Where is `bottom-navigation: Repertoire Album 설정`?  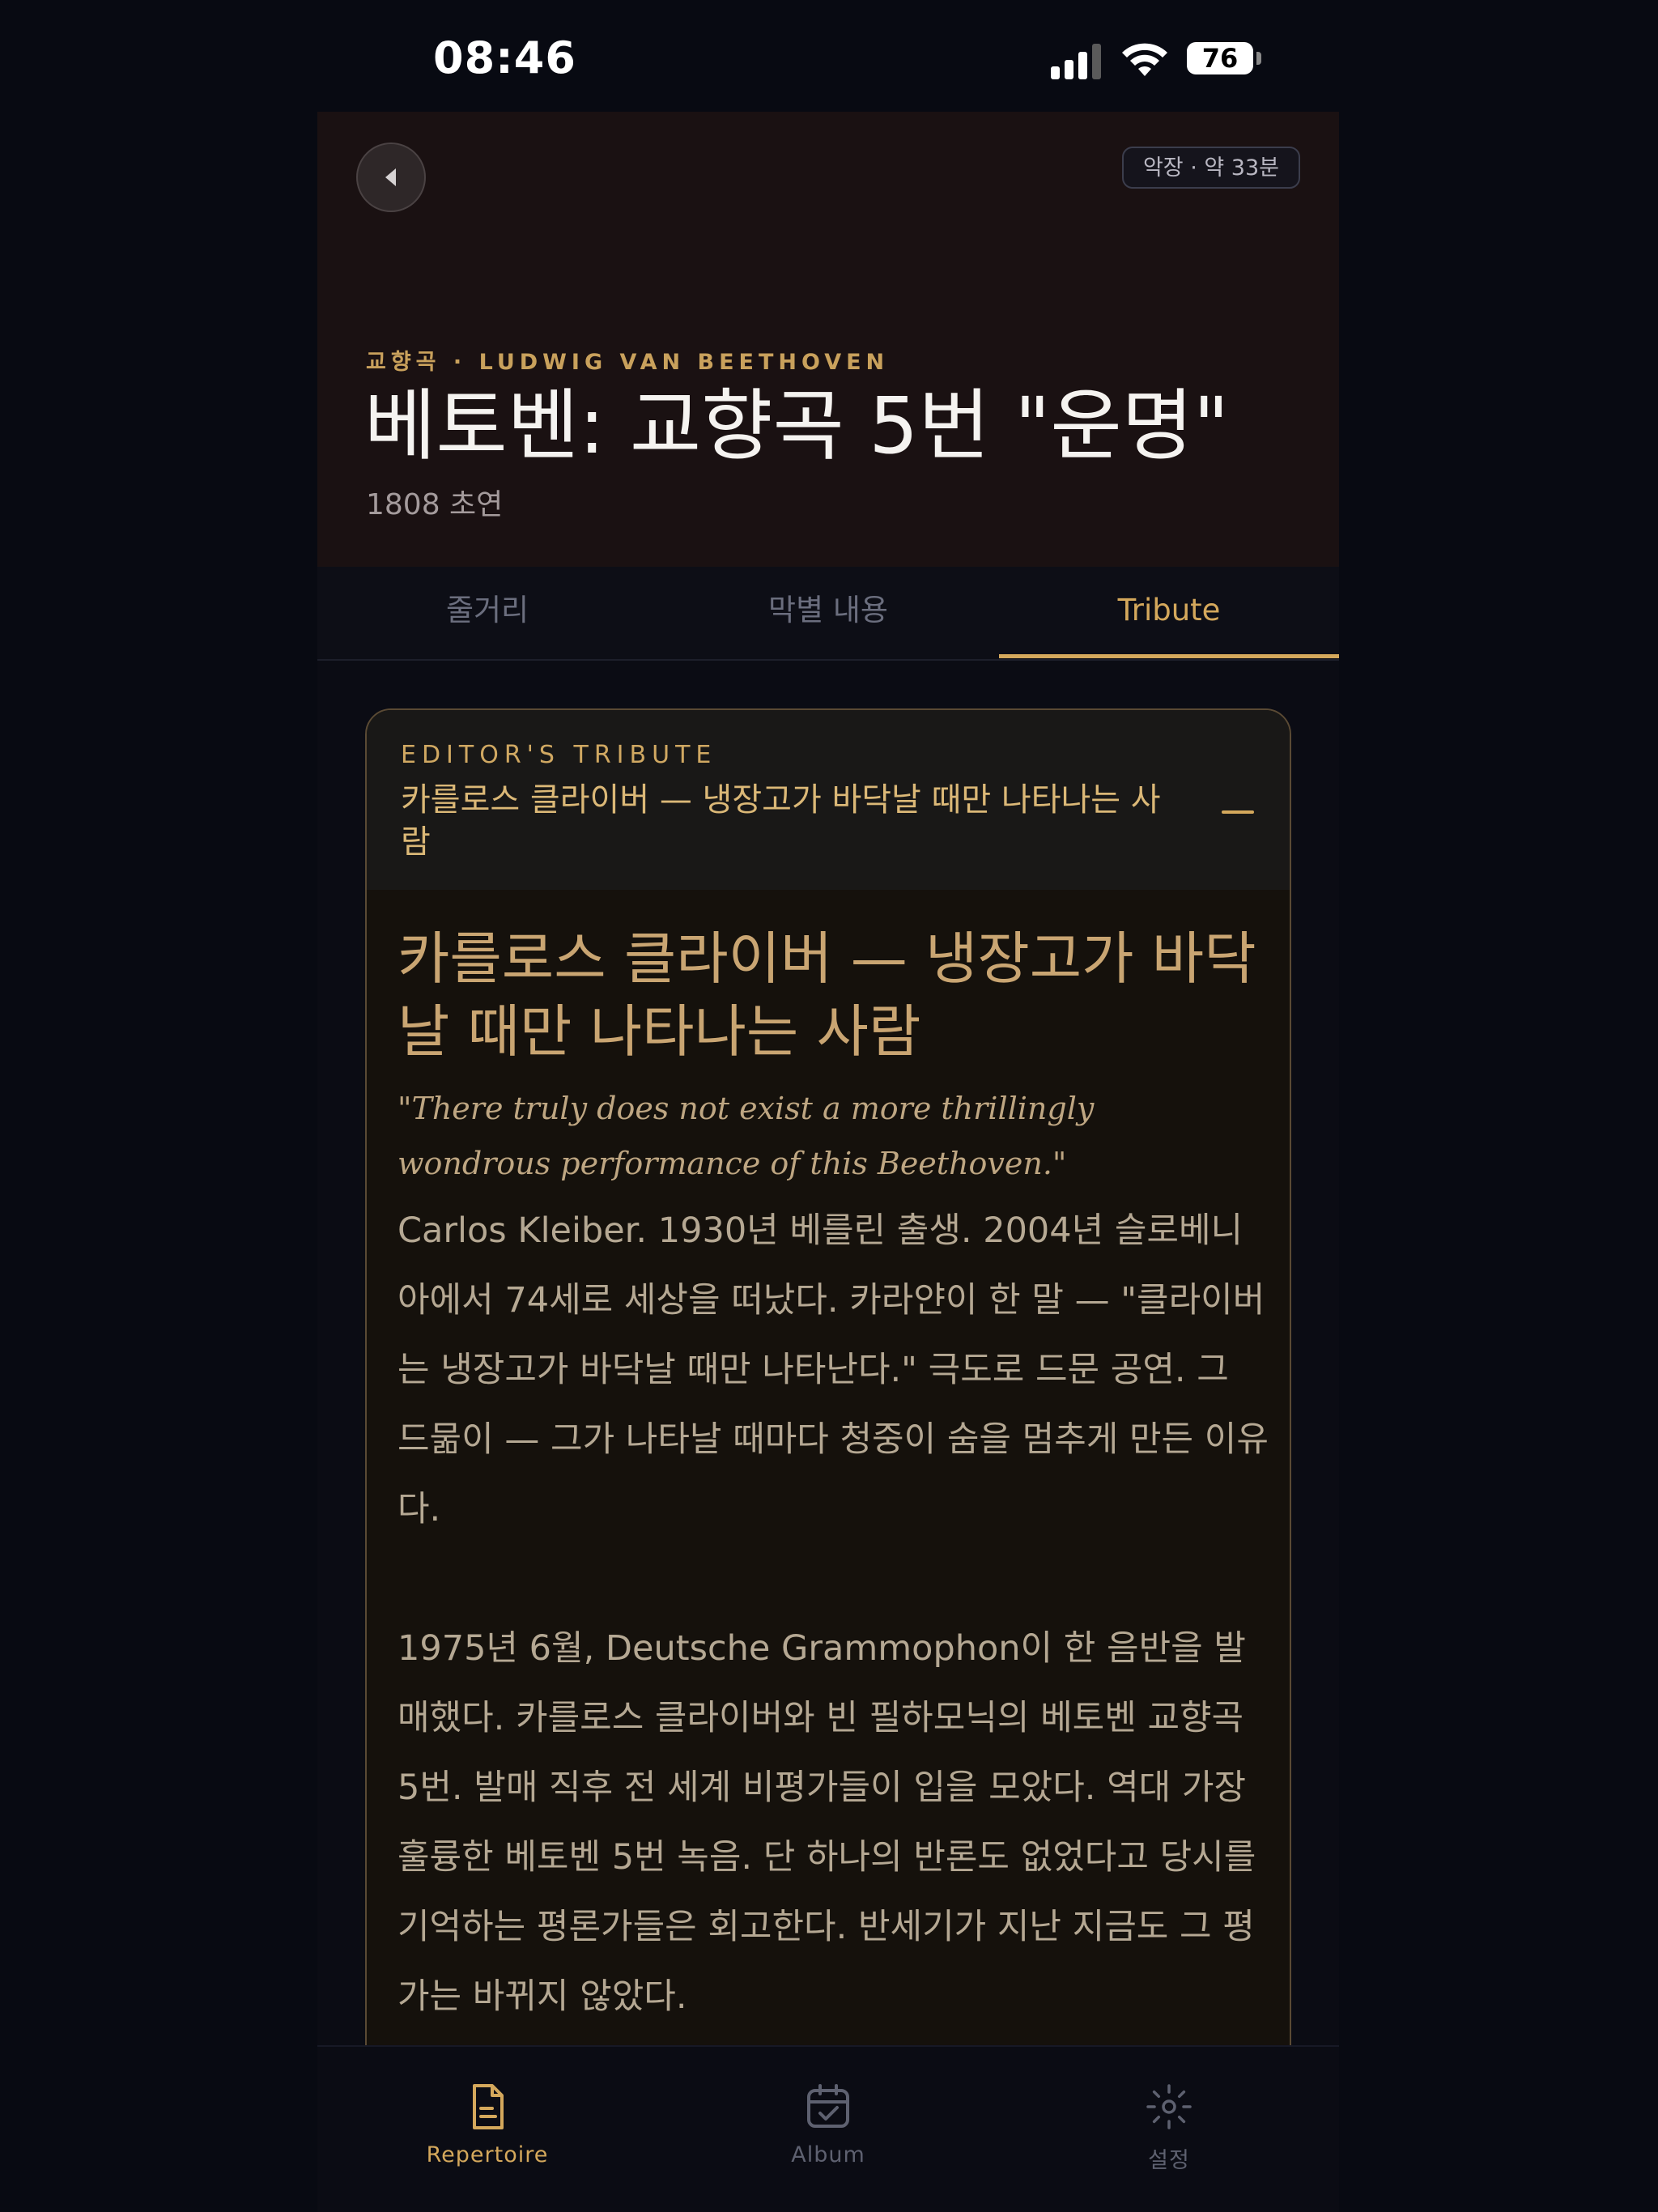
bottom-navigation: Repertoire Album 설정 is located at coordinates (828, 2129).